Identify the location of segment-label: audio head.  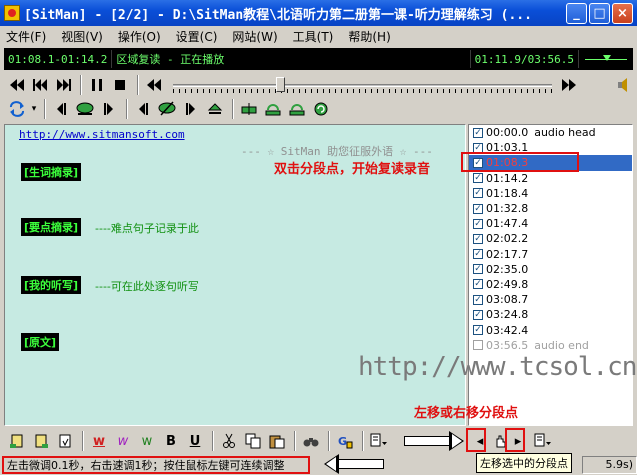
(565, 133).